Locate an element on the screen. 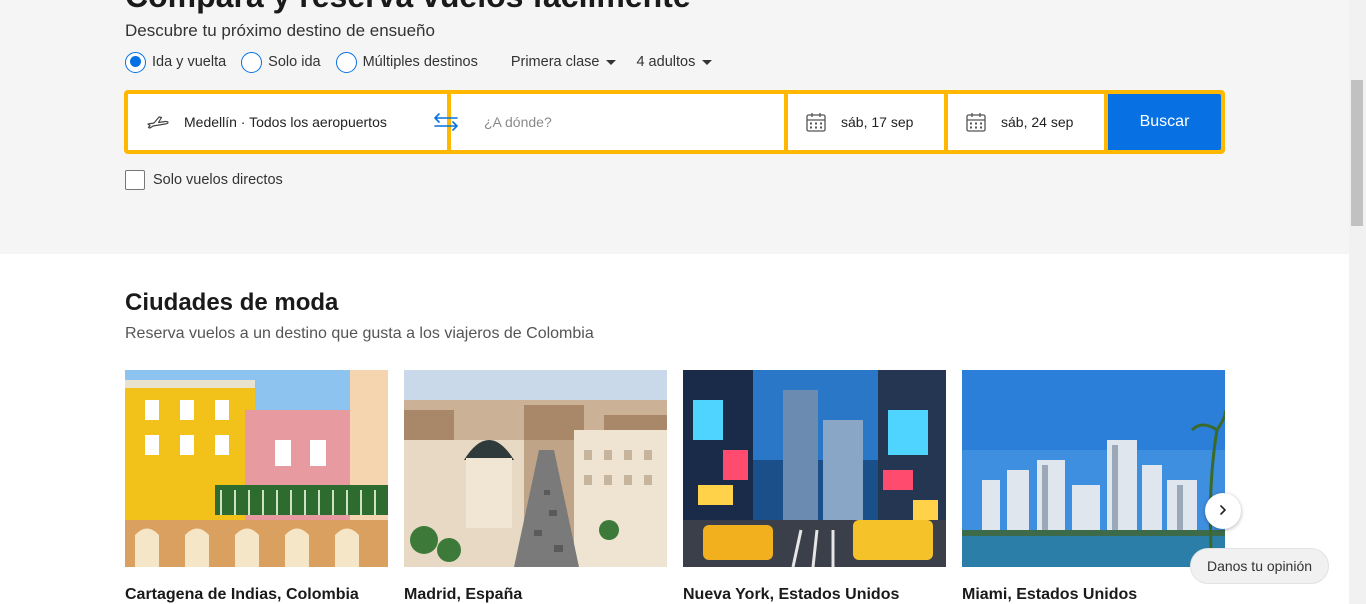 This screenshot has width=1366, height=604. passengers-value: 4 adultos is located at coordinates (666, 62).